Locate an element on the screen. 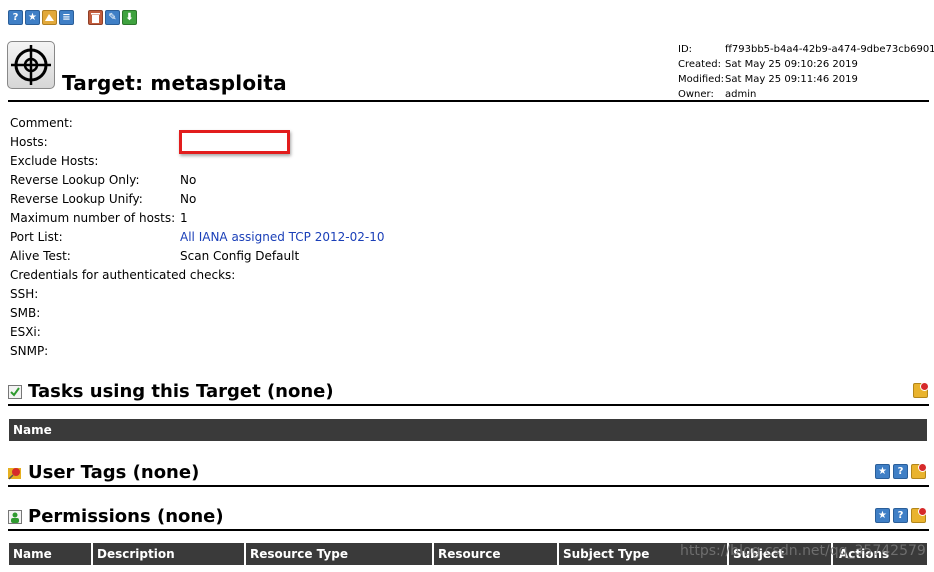  id-label: ID: is located at coordinates (685, 49).